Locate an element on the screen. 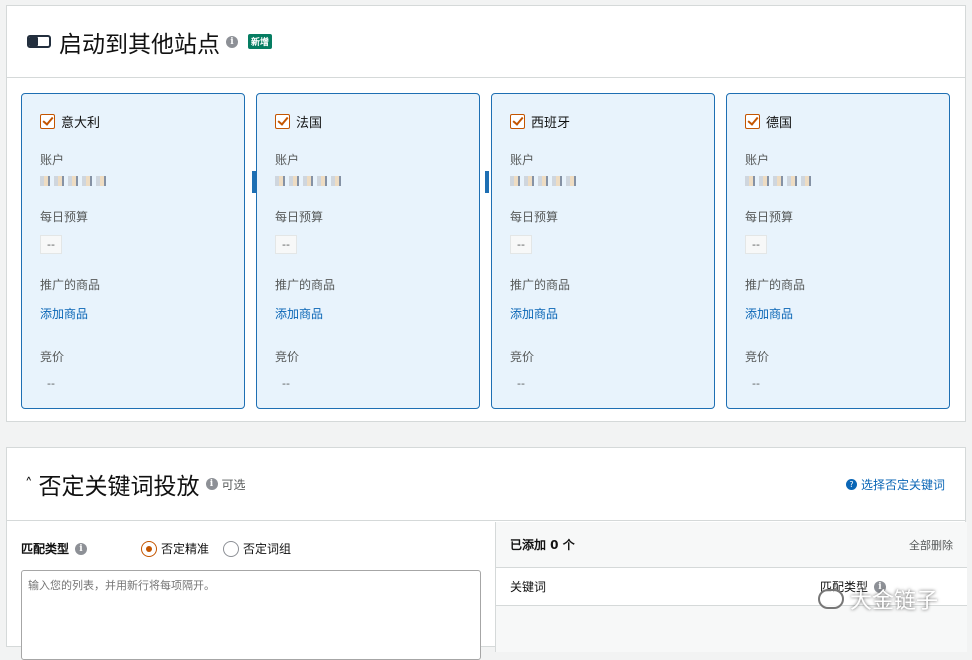 The width and height of the screenshot is (972, 660). match-type-row: 匹配类型 i 否定精准 否定词组 is located at coordinates (258, 548).